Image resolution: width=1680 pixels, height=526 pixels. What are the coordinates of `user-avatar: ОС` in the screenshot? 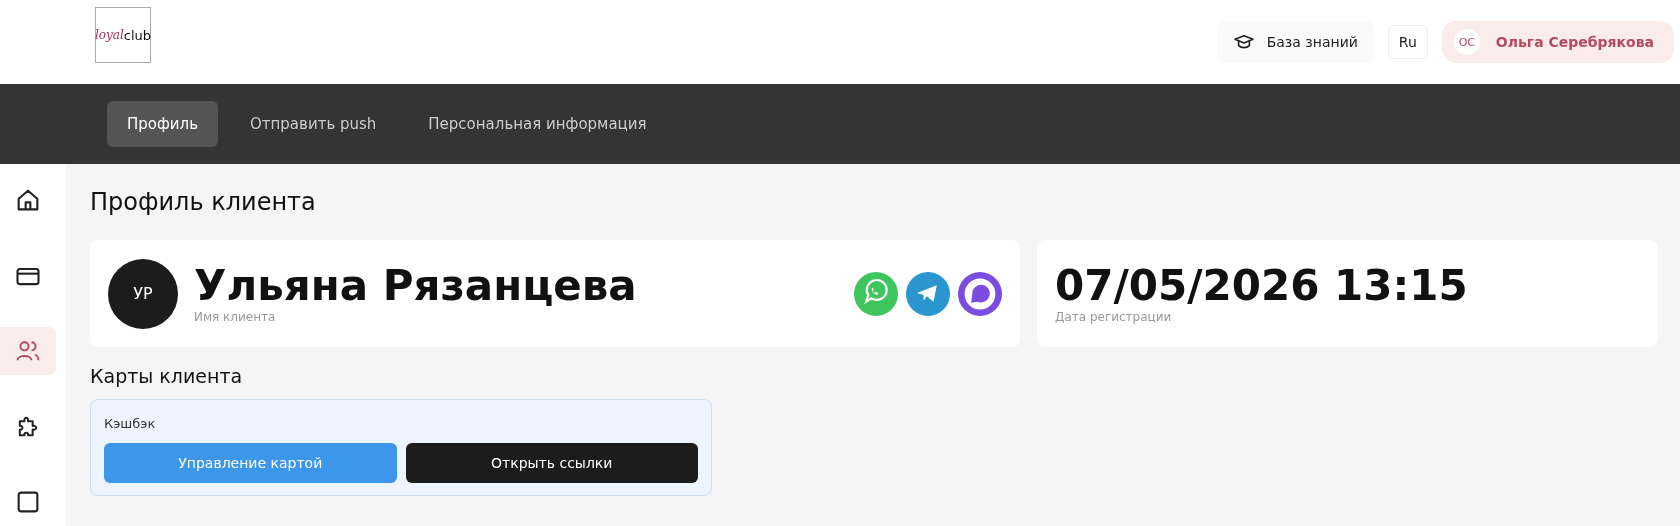 It's located at (1466, 42).